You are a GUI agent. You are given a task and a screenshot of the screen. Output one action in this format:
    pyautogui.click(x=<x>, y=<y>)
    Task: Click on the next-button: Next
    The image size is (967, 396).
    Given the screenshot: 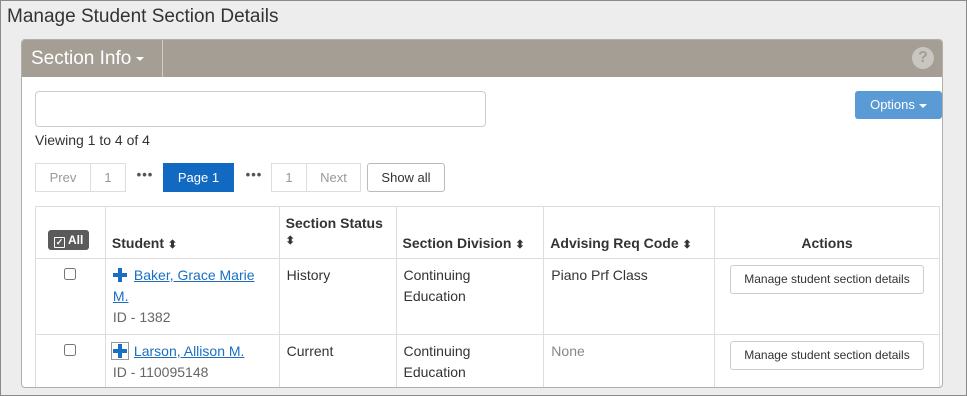 What is the action you would take?
    pyautogui.click(x=333, y=177)
    